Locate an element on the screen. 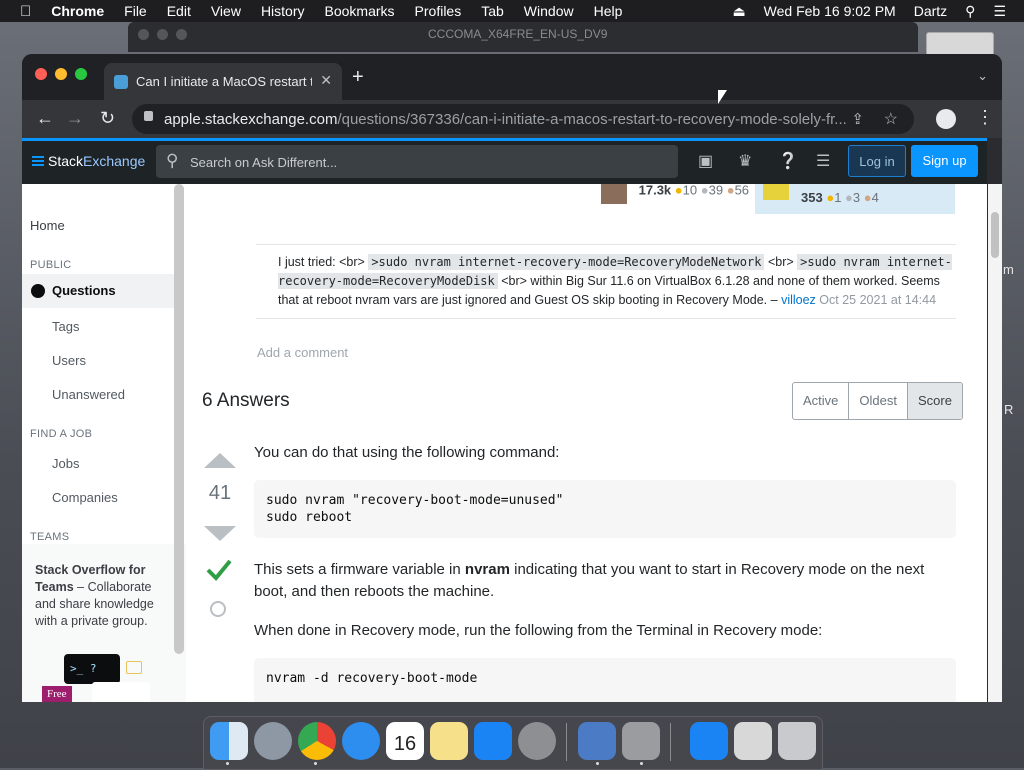 This screenshot has height=770, width=1024. background-window: CCCOMA_X64FRE_EN-US_DV9 is located at coordinates (523, 37).